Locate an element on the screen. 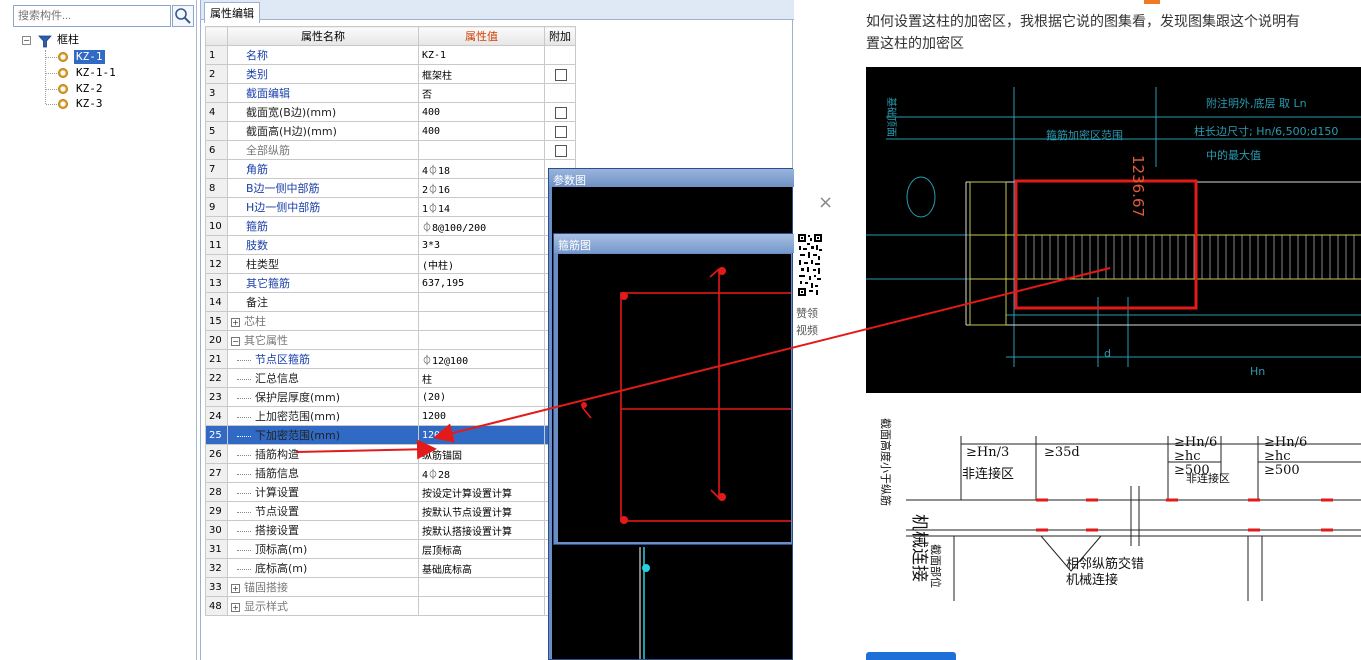 The image size is (1361, 660). property-name: 节点区箍筋 is located at coordinates (323, 359).